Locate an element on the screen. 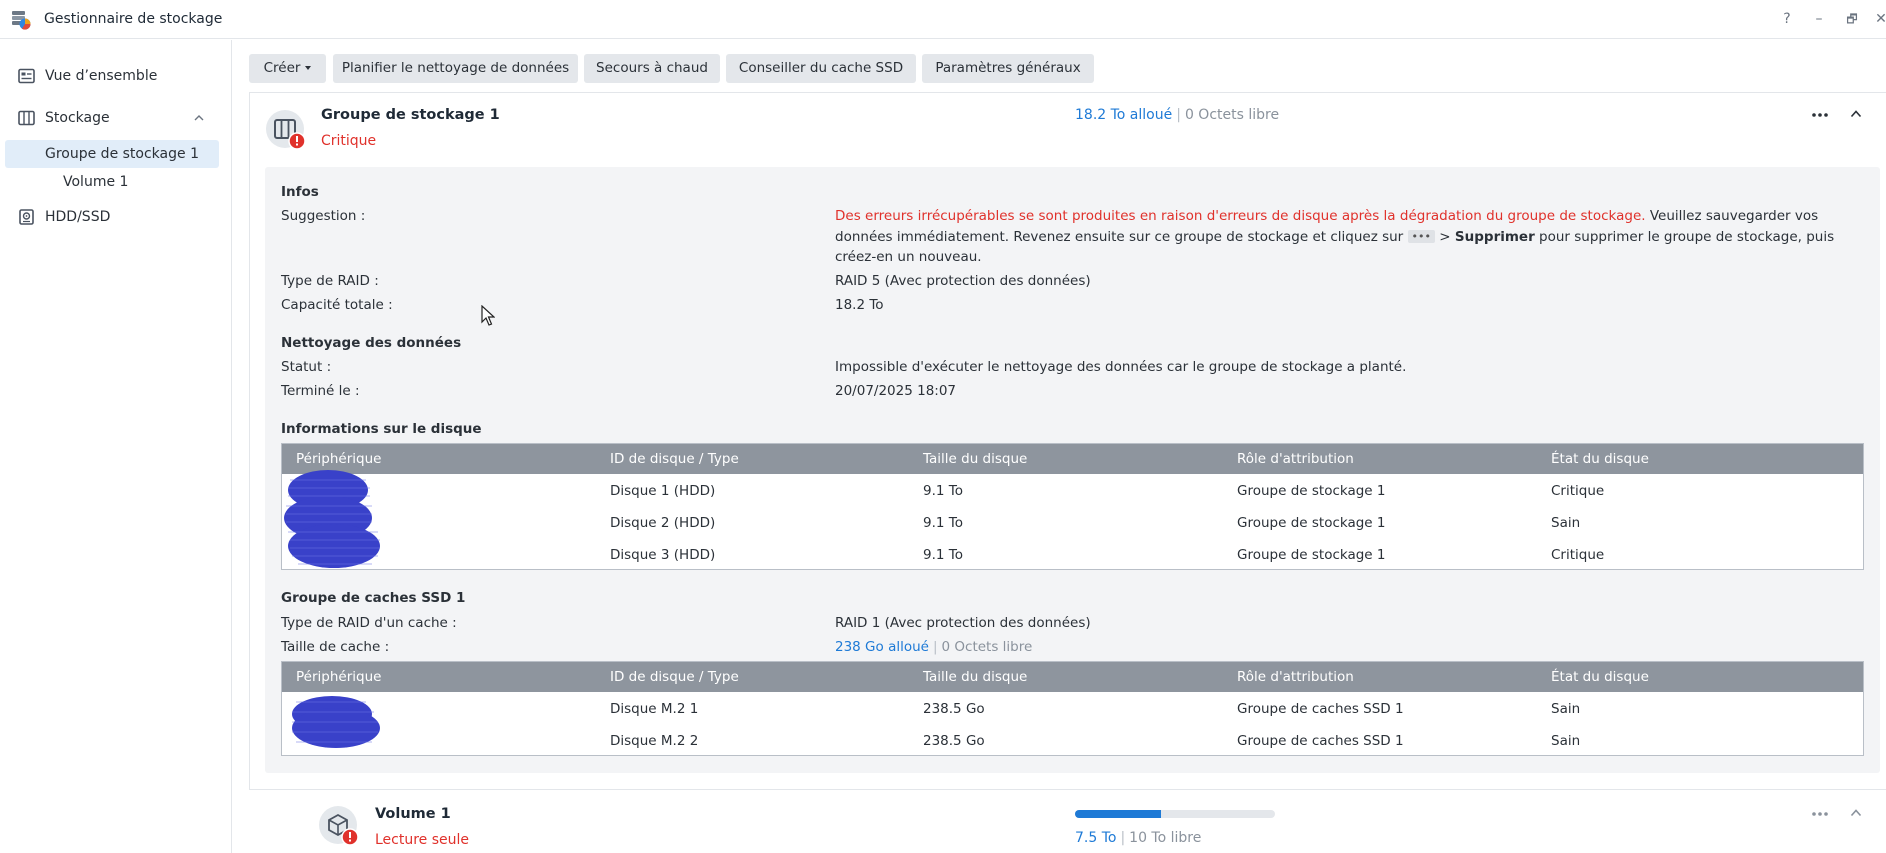 The width and height of the screenshot is (1886, 853). cache-size-value: 238 Go alloué | 0 Octets libre is located at coordinates (933, 647).